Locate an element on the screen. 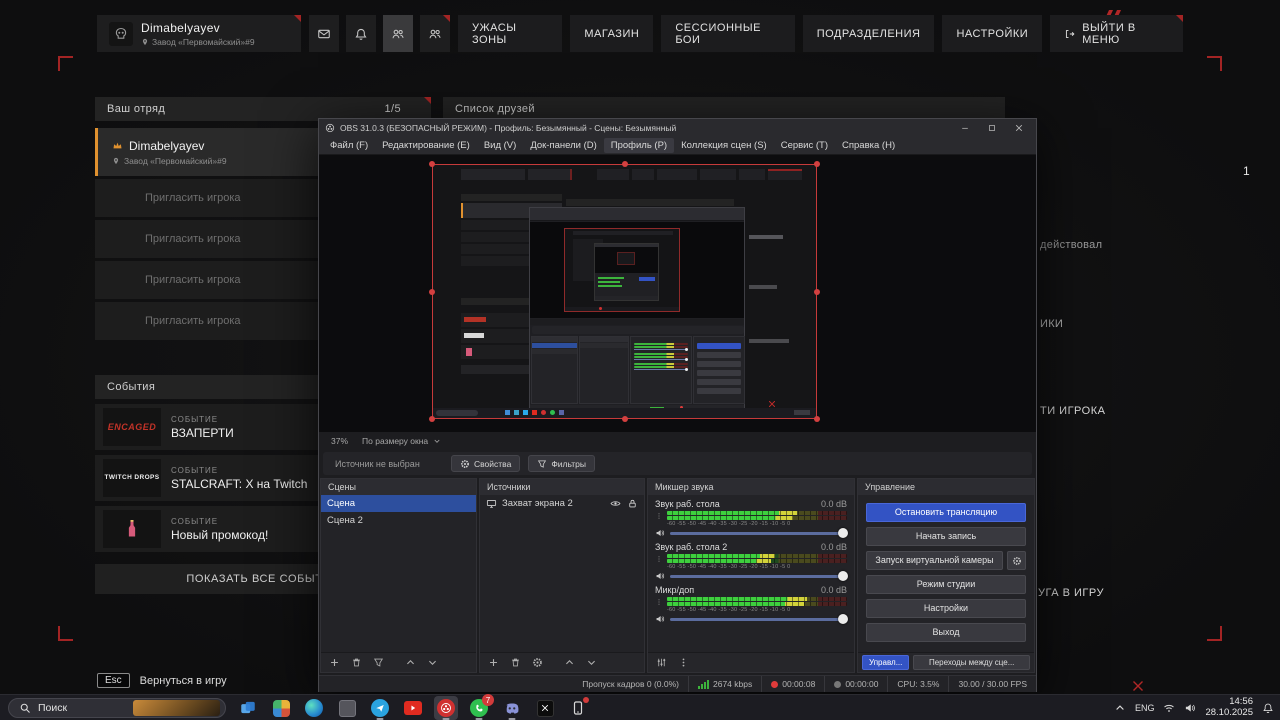  taskbar-task-view-button is located at coordinates (248, 708).